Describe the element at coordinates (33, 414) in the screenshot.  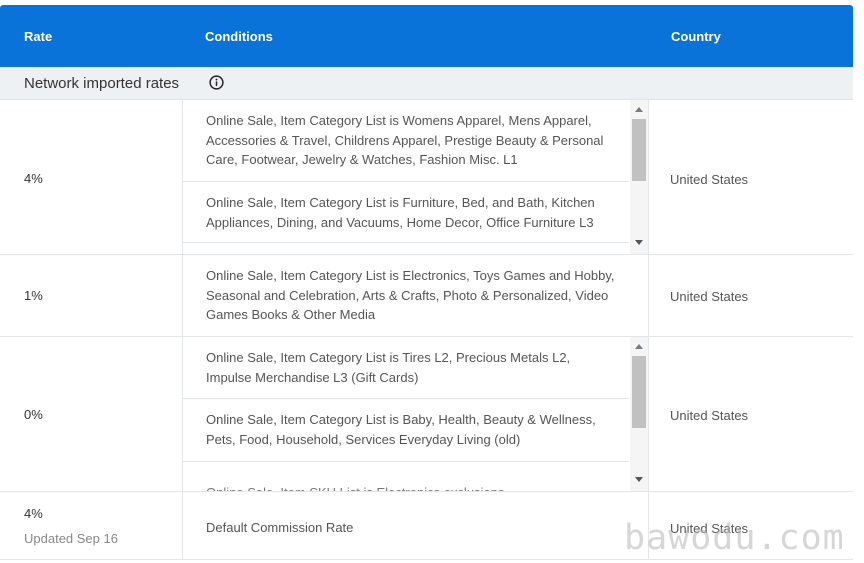
I see `rate-value: 0%` at that location.